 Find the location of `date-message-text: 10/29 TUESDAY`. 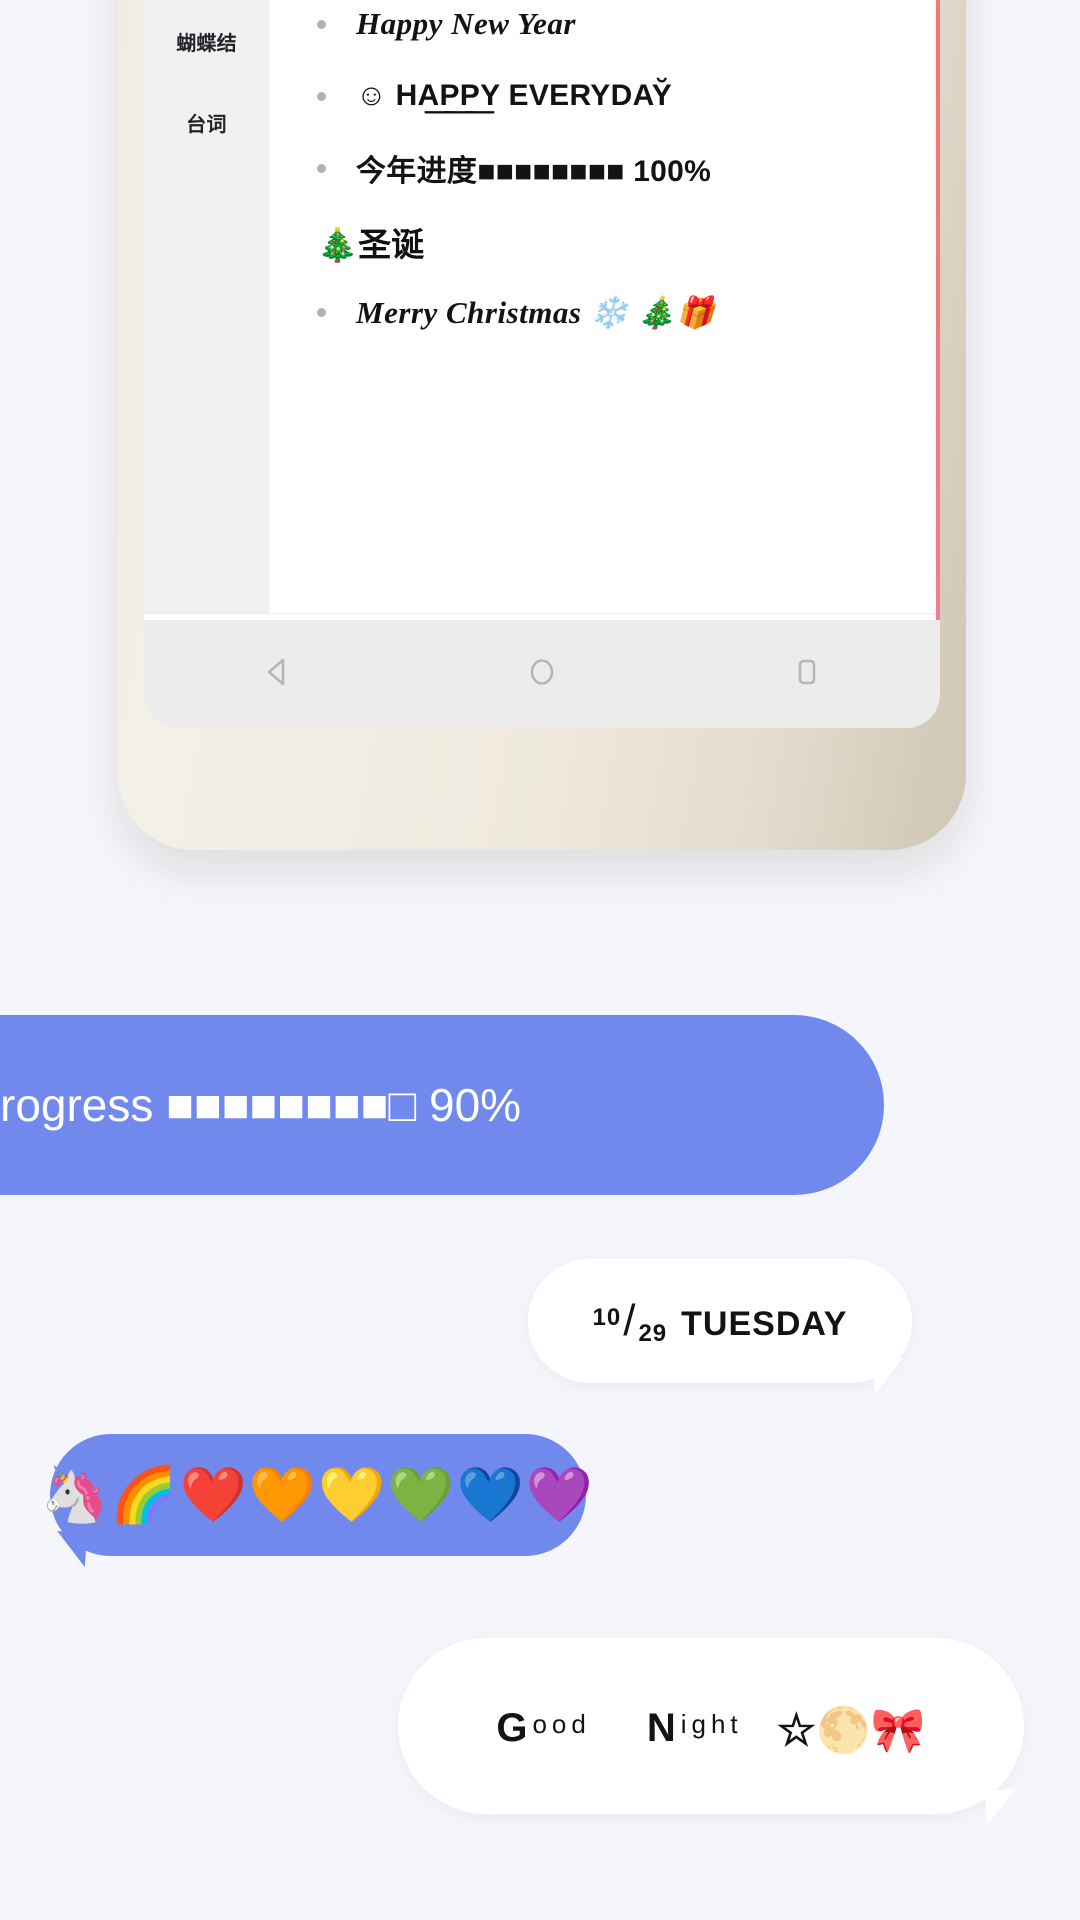

date-message-text: 10/29 TUESDAY is located at coordinates (720, 1321).